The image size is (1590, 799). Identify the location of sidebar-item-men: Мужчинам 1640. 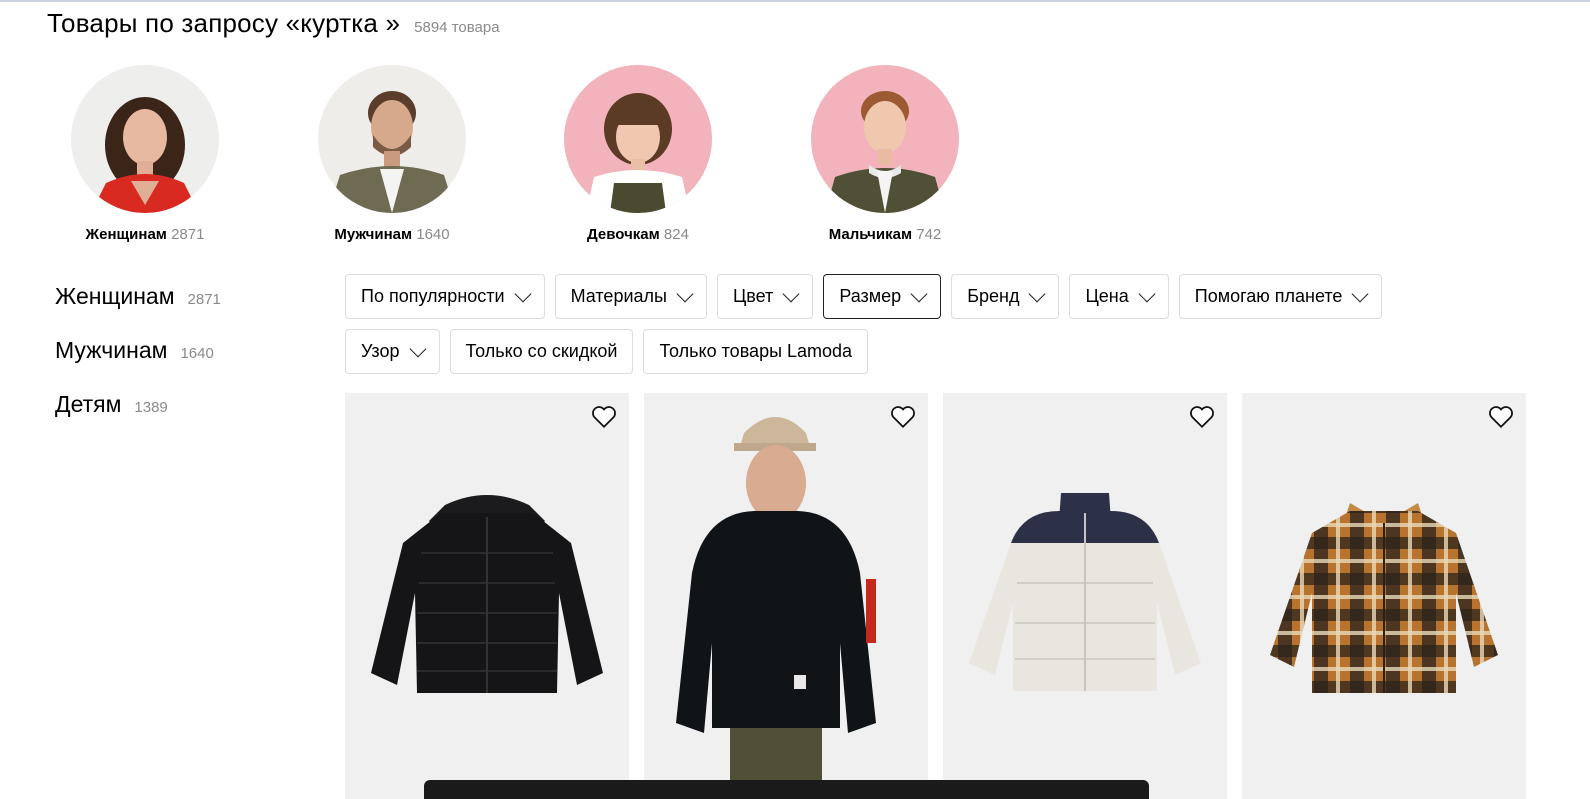
(138, 364).